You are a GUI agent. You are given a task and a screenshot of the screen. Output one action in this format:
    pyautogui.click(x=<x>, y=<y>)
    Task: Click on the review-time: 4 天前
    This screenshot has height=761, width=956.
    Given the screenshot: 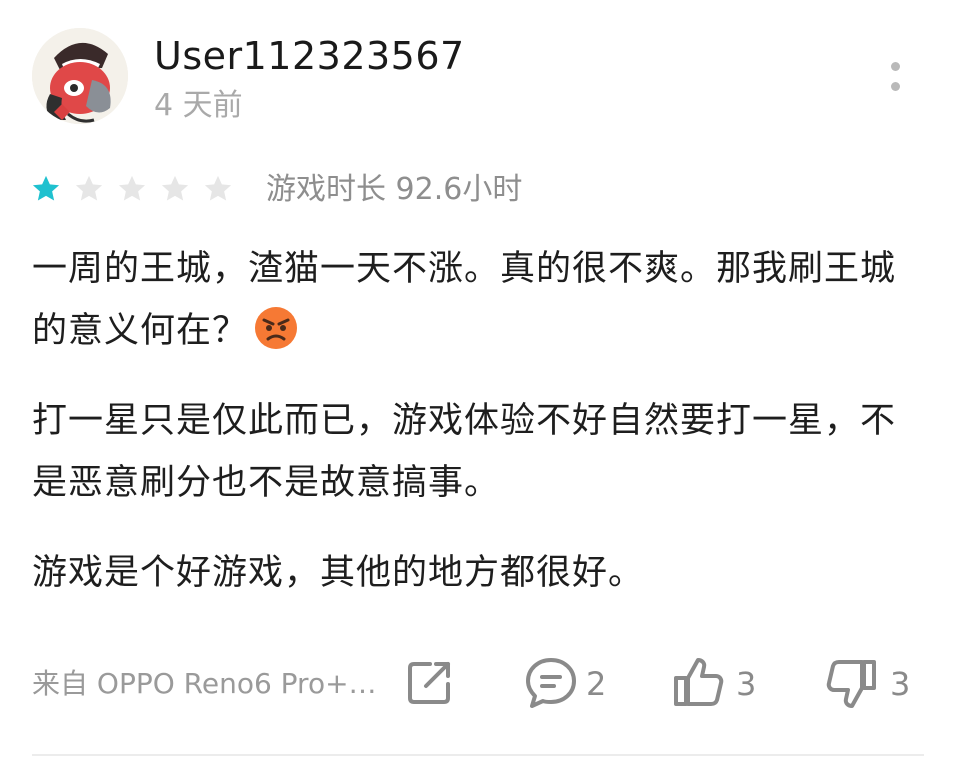 What is the action you would take?
    pyautogui.click(x=198, y=105)
    